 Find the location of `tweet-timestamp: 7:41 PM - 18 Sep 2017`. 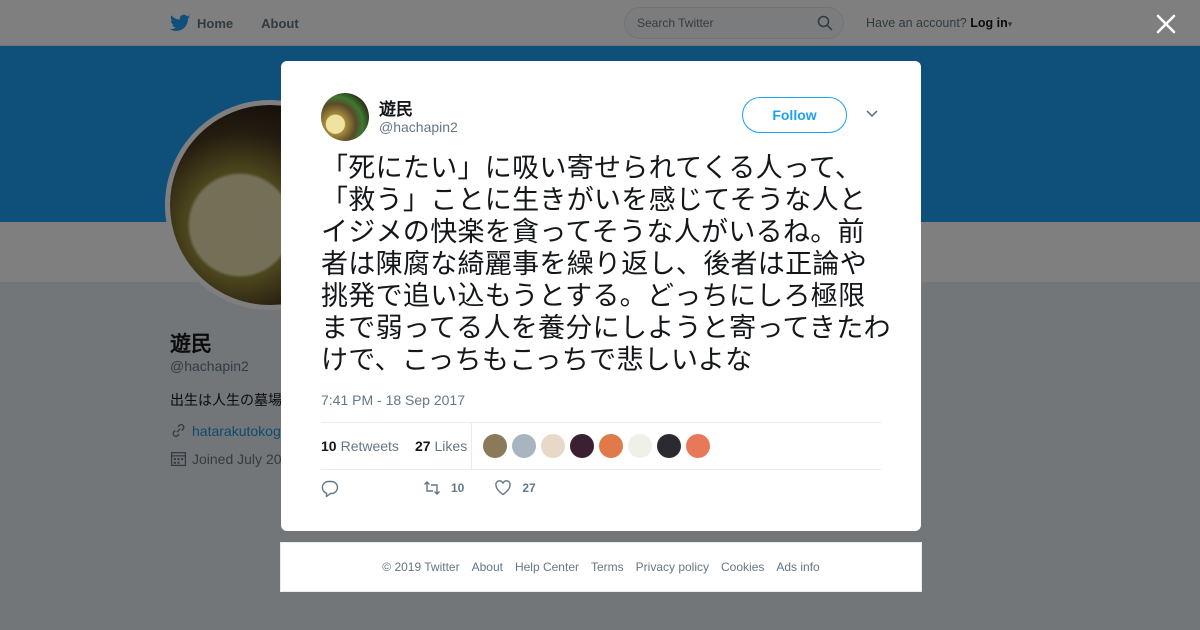

tweet-timestamp: 7:41 PM - 18 Sep 2017 is located at coordinates (393, 400).